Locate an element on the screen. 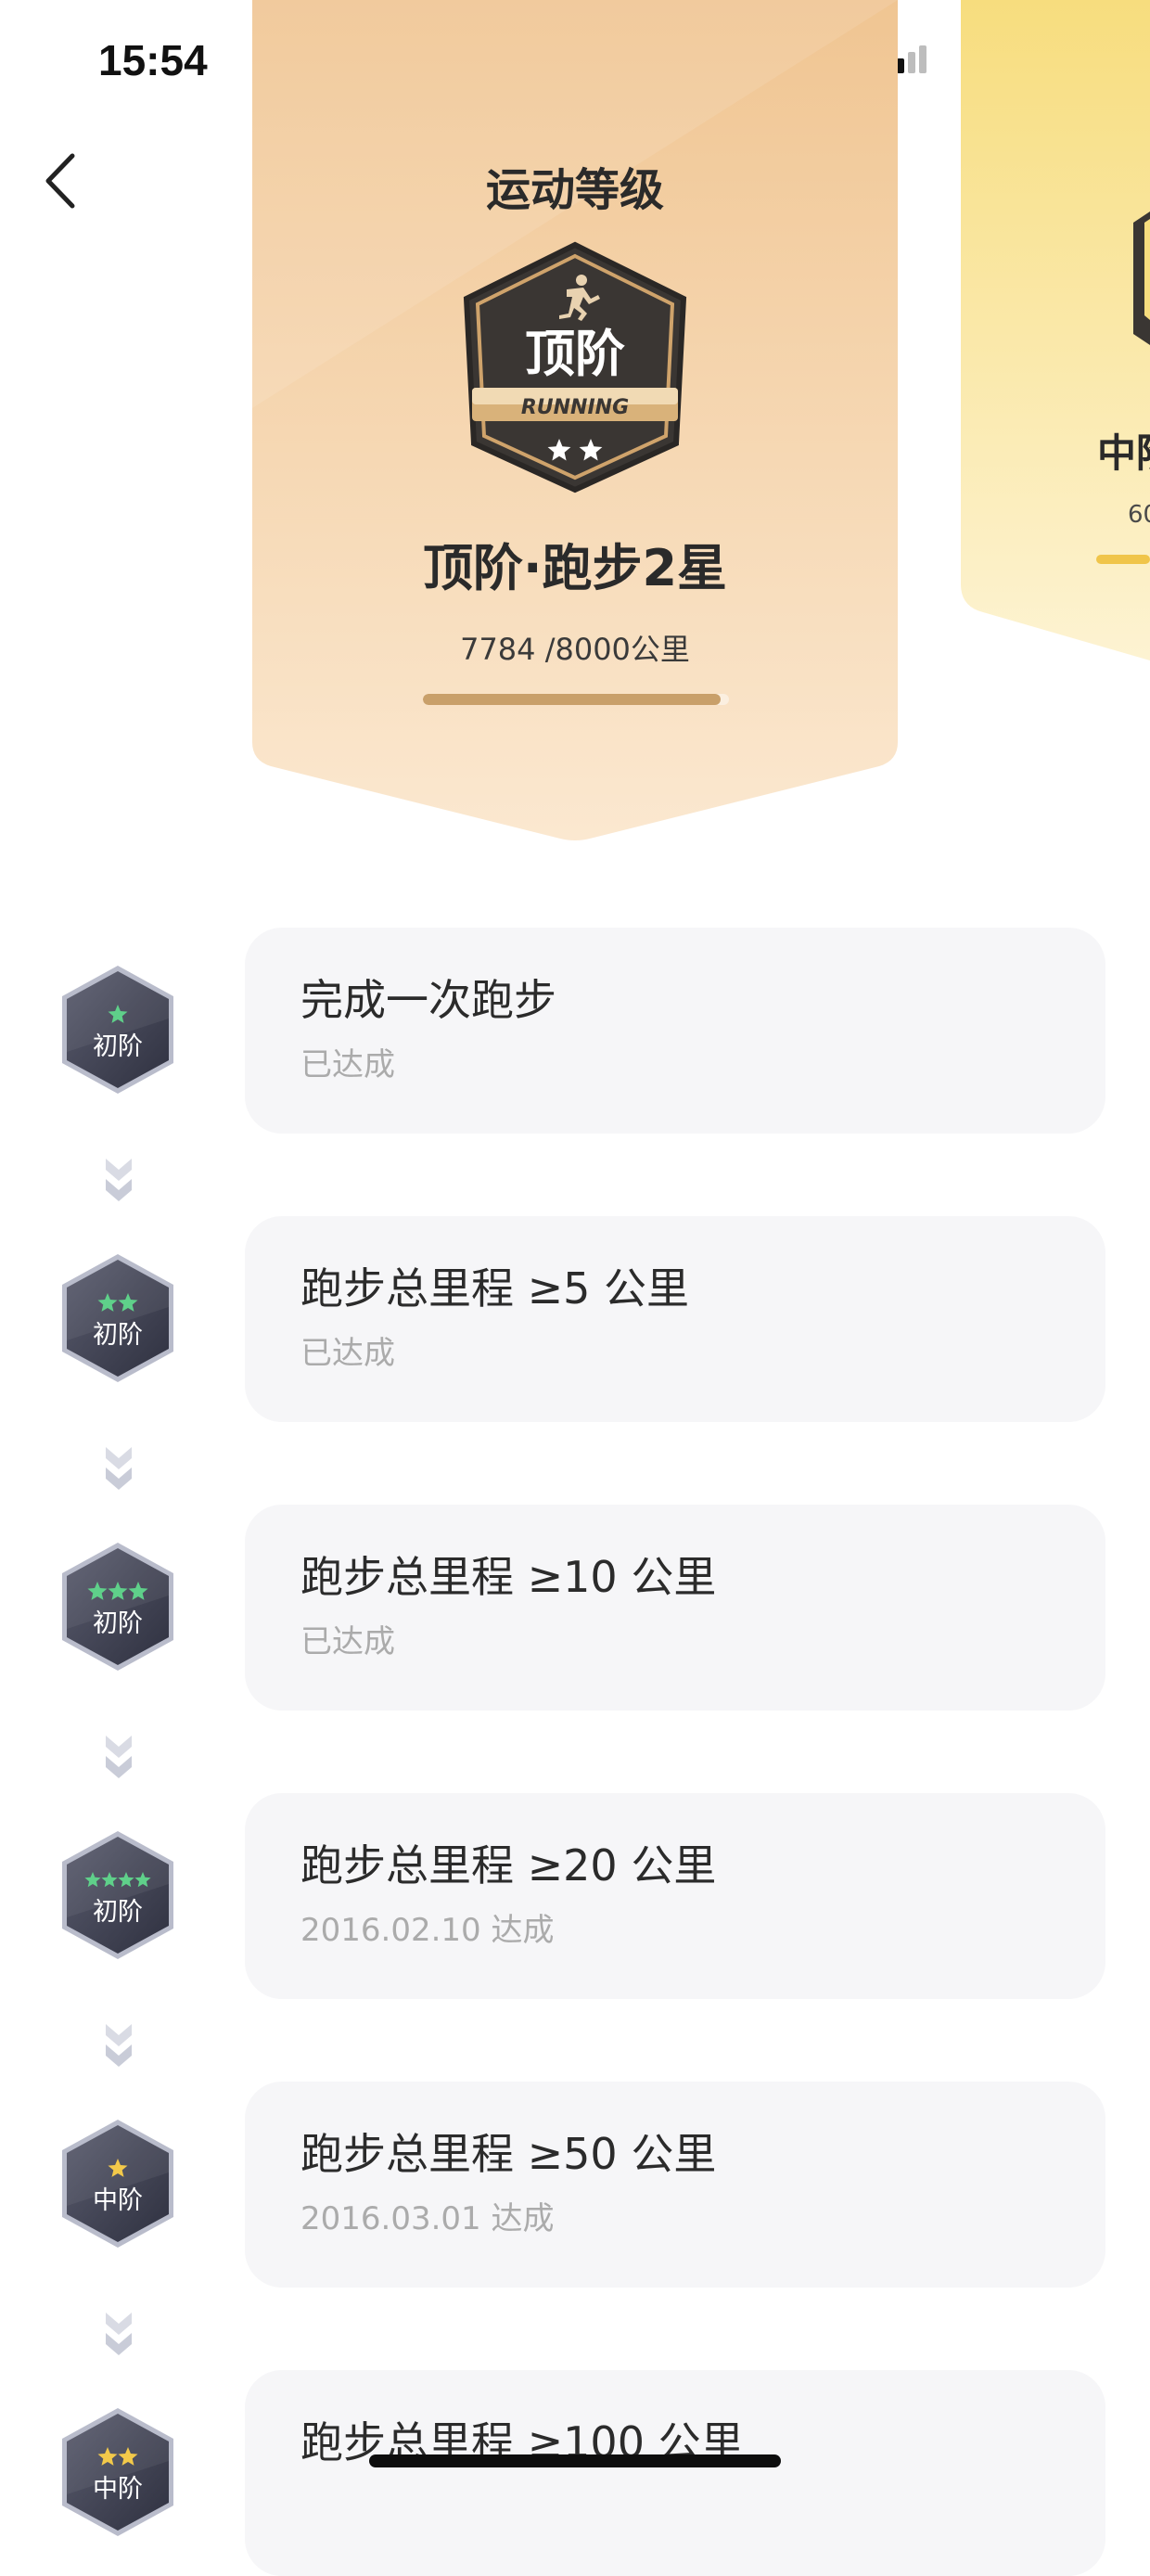 The width and height of the screenshot is (1150, 2576). milestone-card: 跑步总里程 ≥100 公里 is located at coordinates (675, 2473).